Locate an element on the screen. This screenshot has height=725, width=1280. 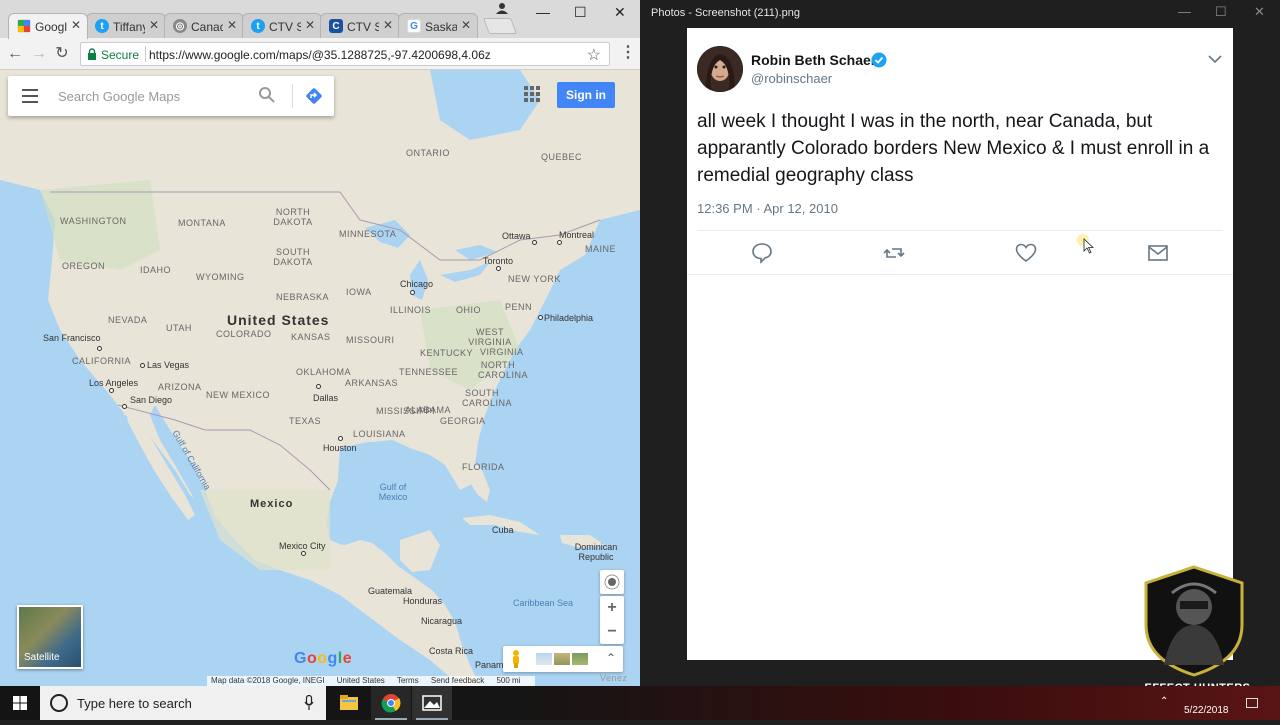
like-icon is located at coordinates (1026, 253).